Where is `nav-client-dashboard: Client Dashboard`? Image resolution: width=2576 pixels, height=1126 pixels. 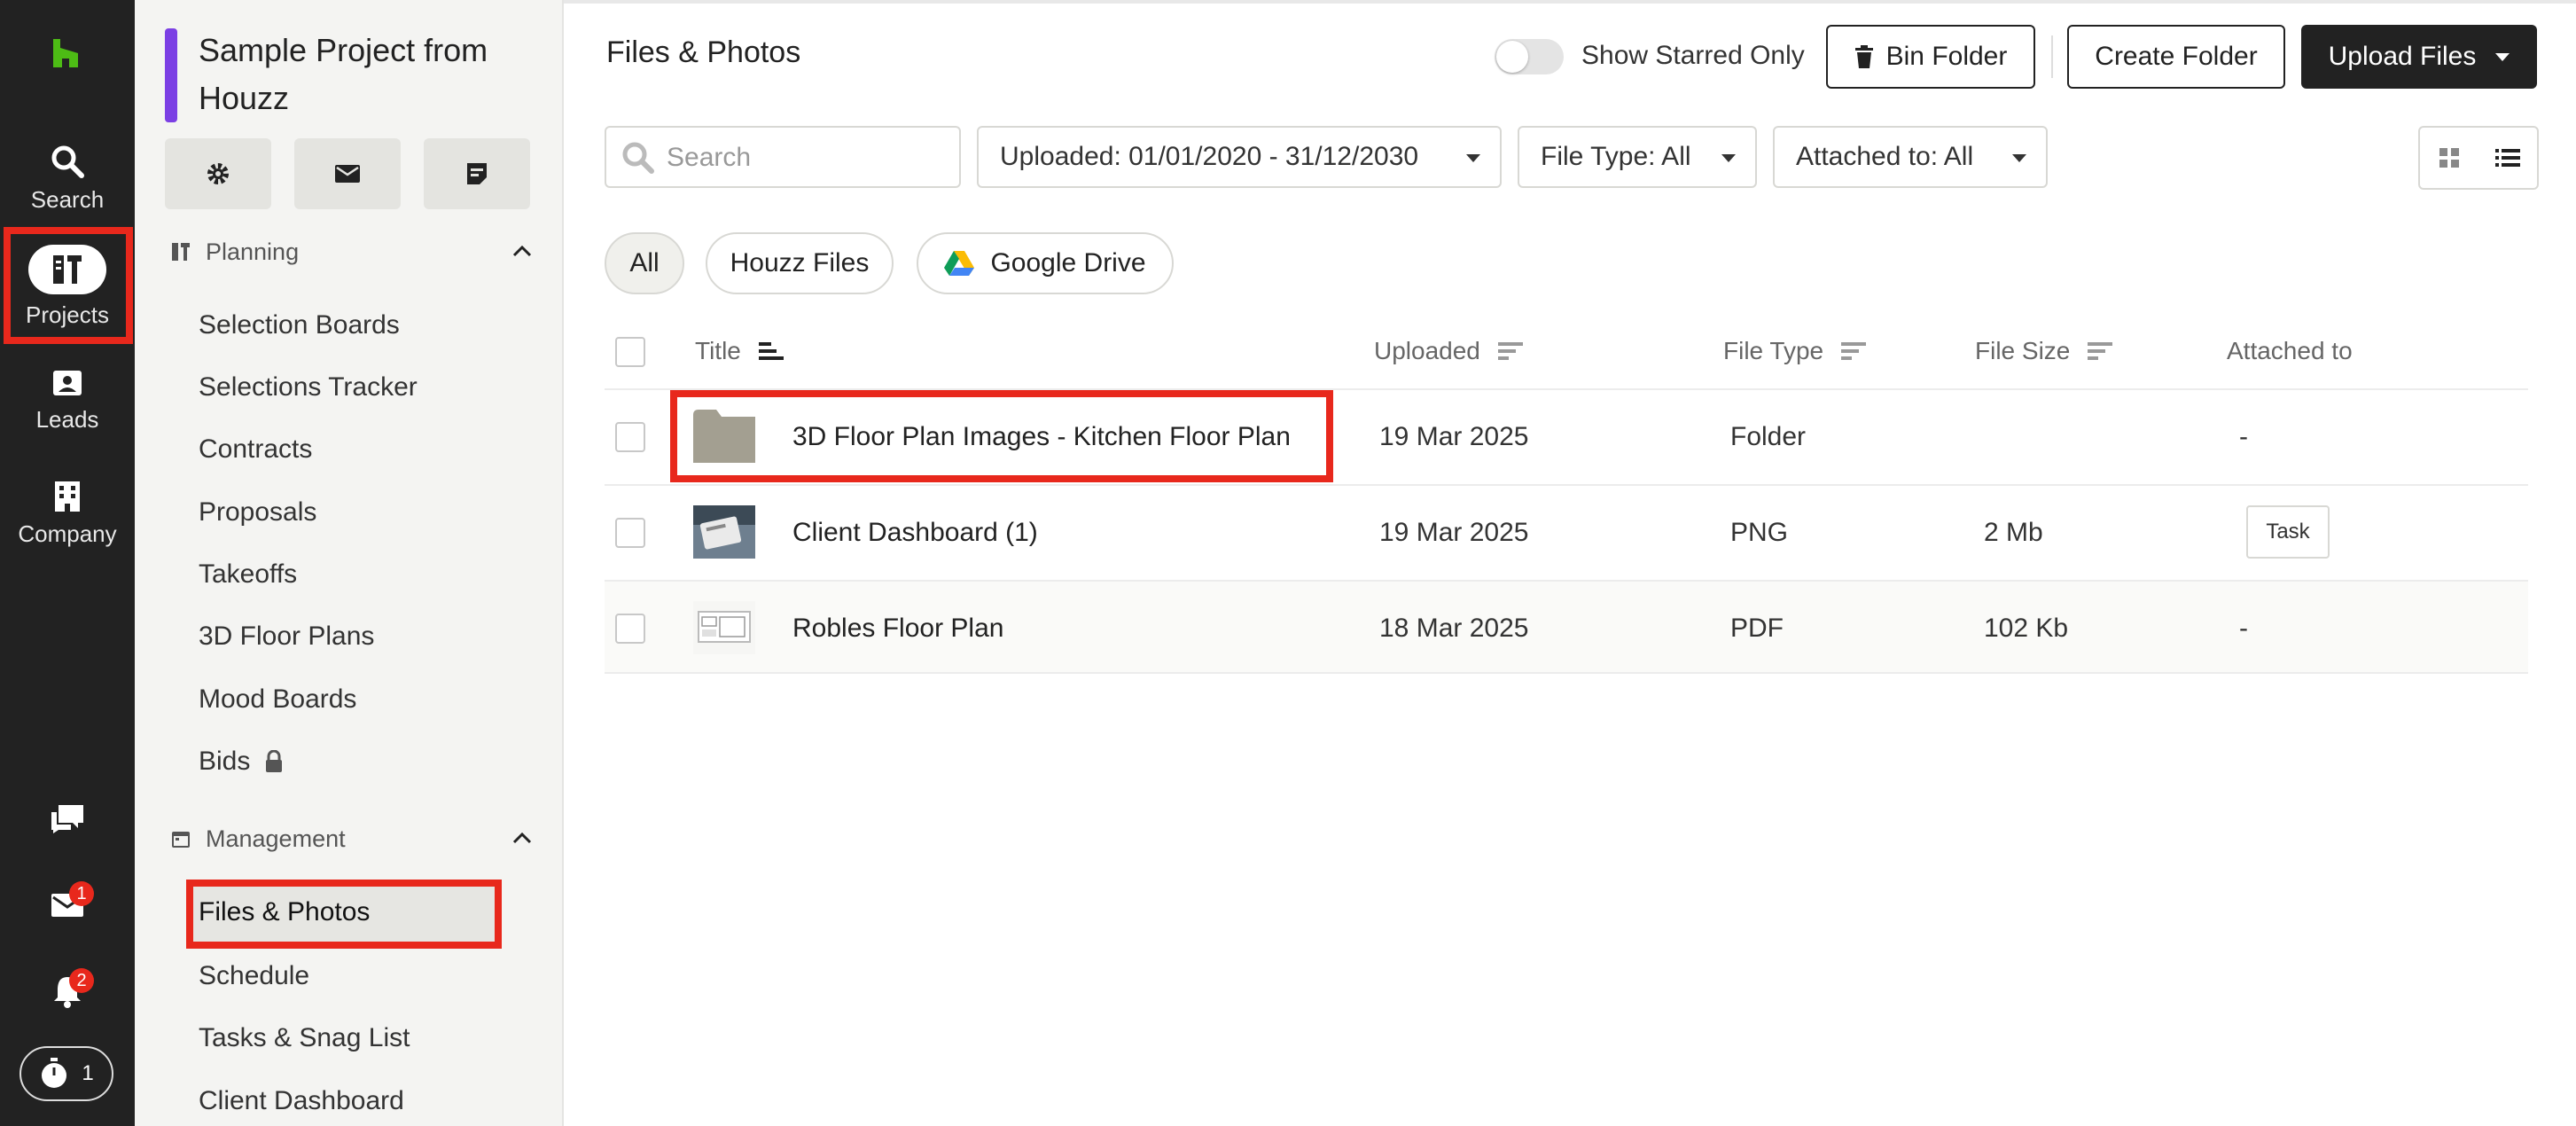
nav-client-dashboard: Client Dashboard is located at coordinates (301, 1101).